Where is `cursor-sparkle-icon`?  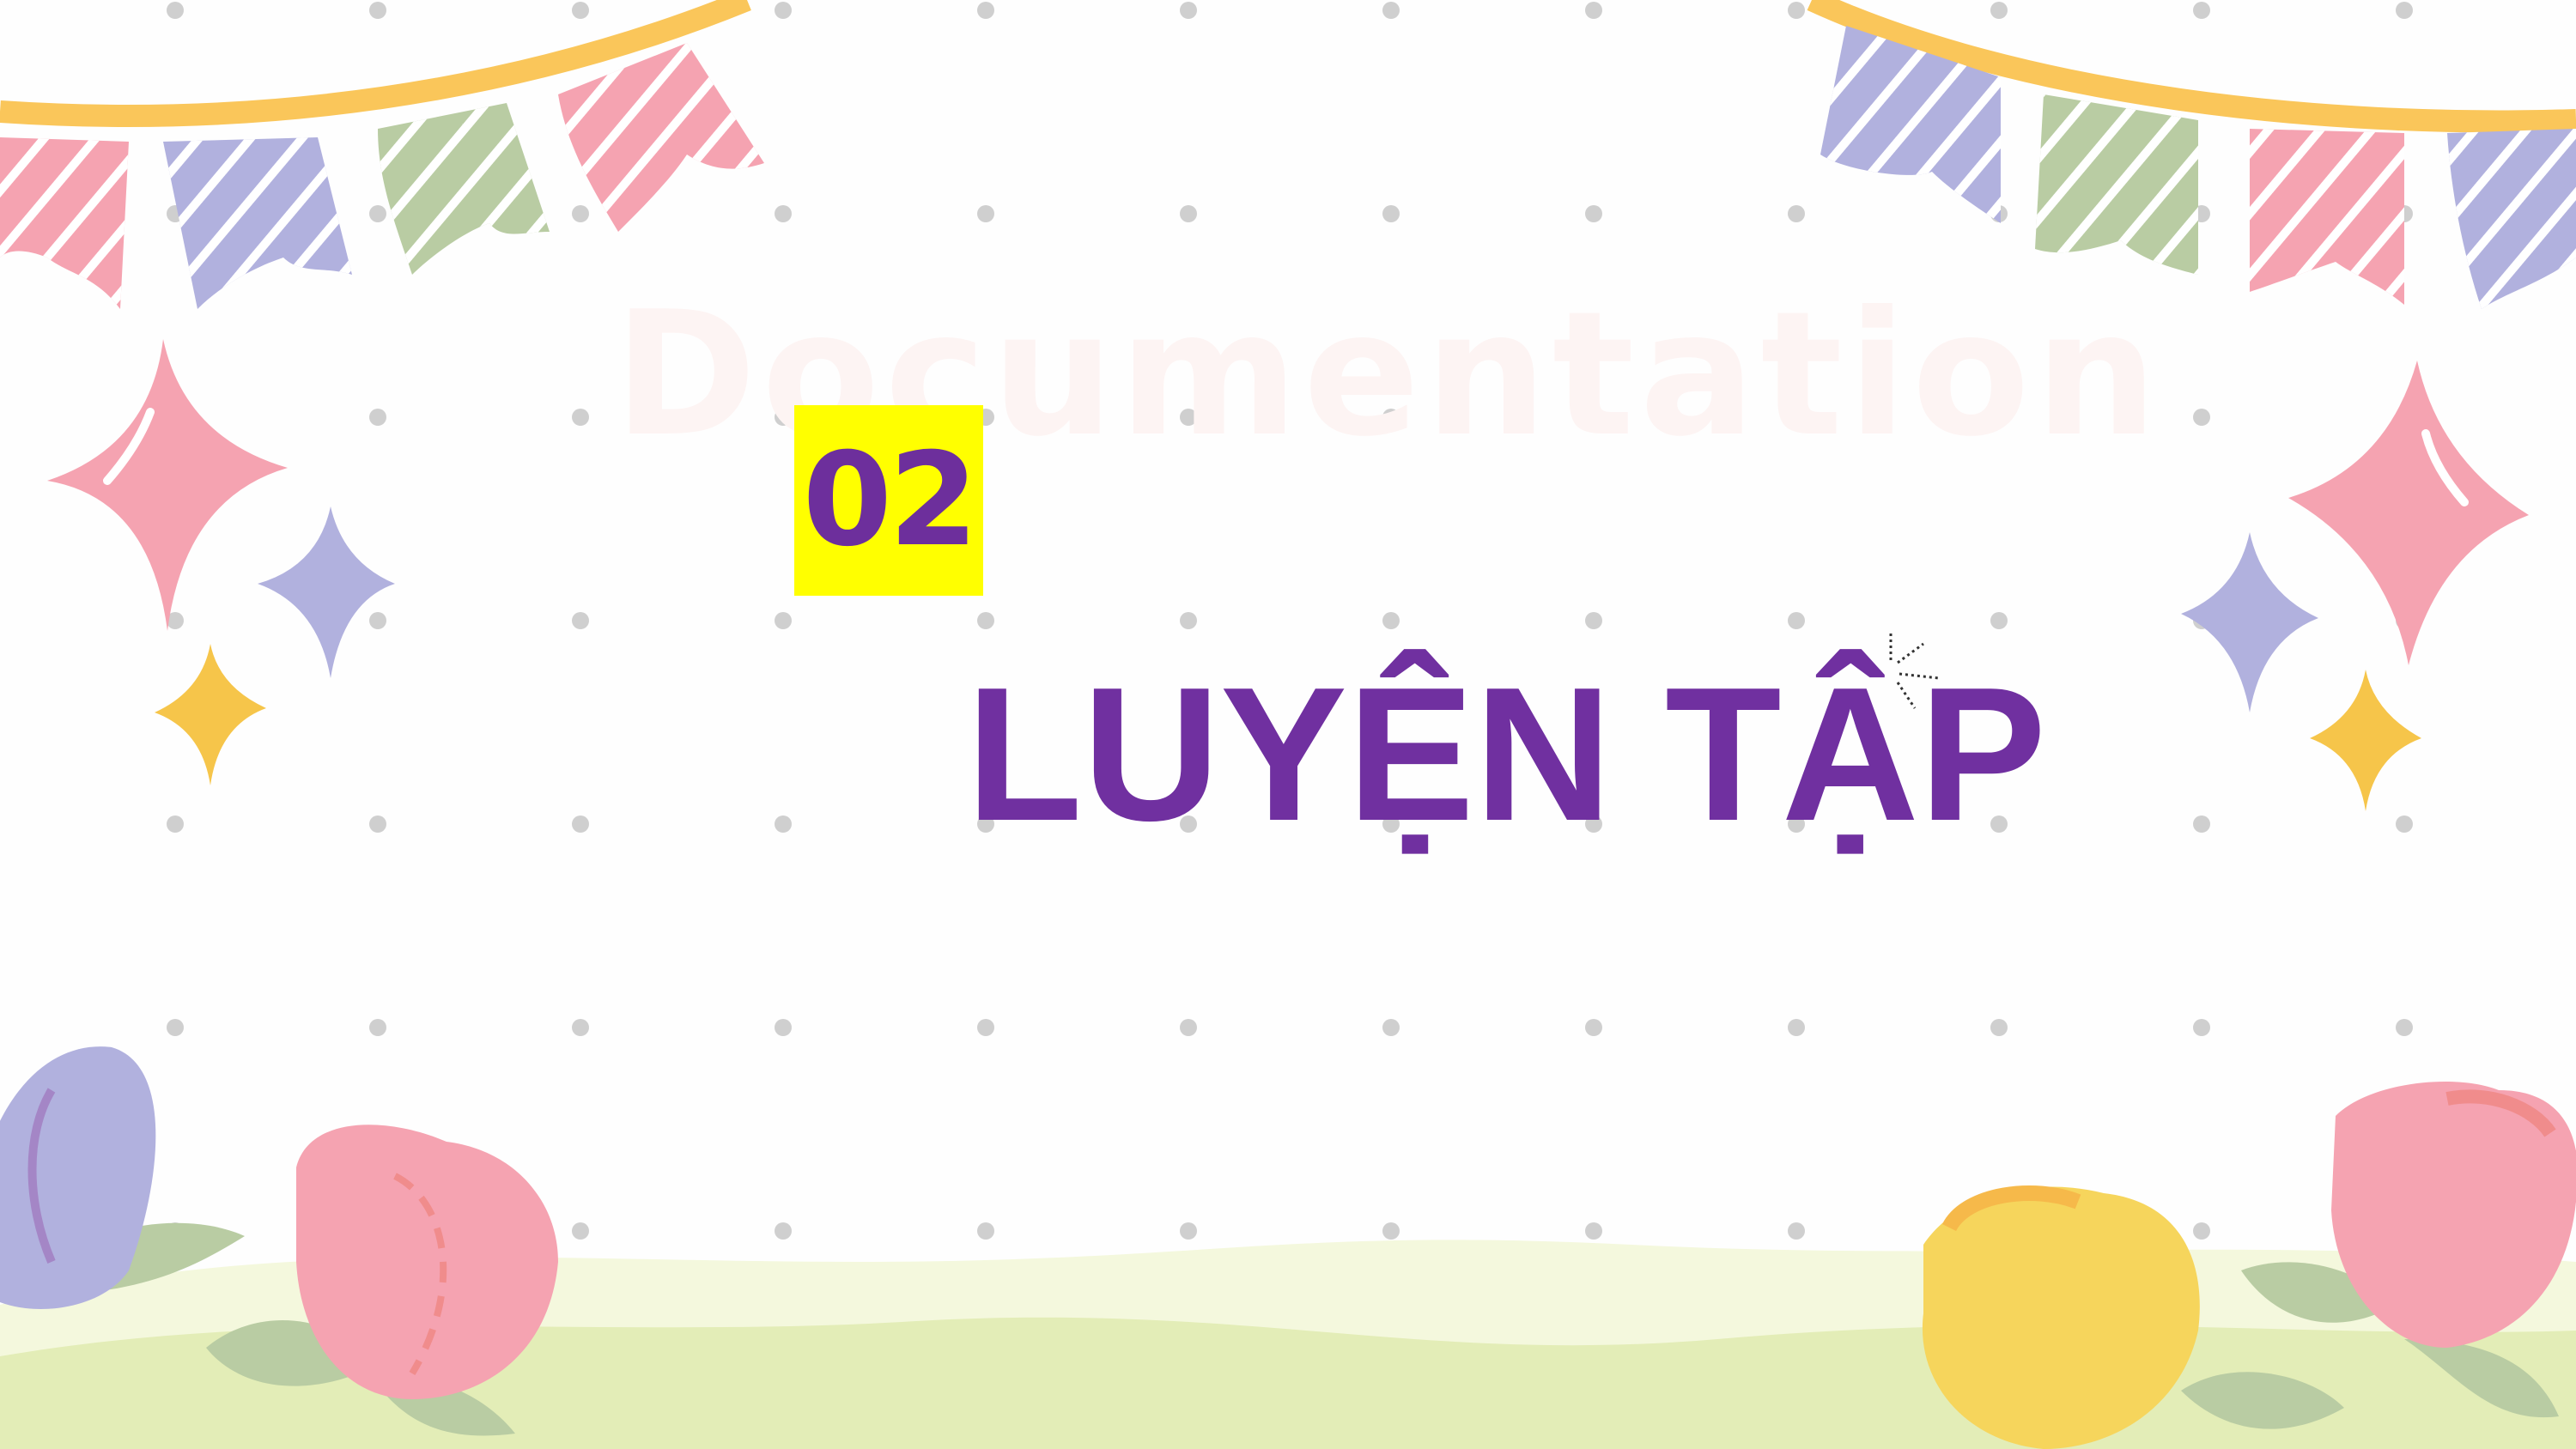 cursor-sparkle-icon is located at coordinates (1915, 671).